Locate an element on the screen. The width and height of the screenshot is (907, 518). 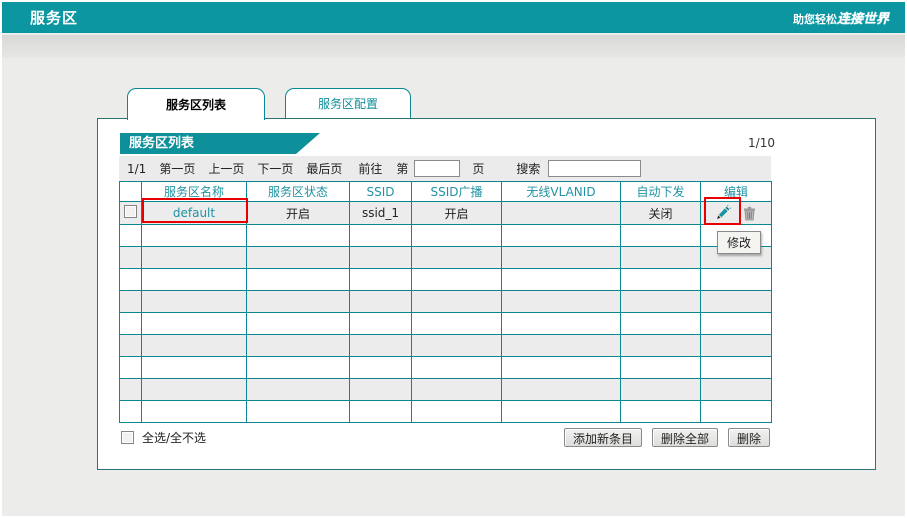
brand-slogan-left: 助您轻松 is located at coordinates (814, 19).